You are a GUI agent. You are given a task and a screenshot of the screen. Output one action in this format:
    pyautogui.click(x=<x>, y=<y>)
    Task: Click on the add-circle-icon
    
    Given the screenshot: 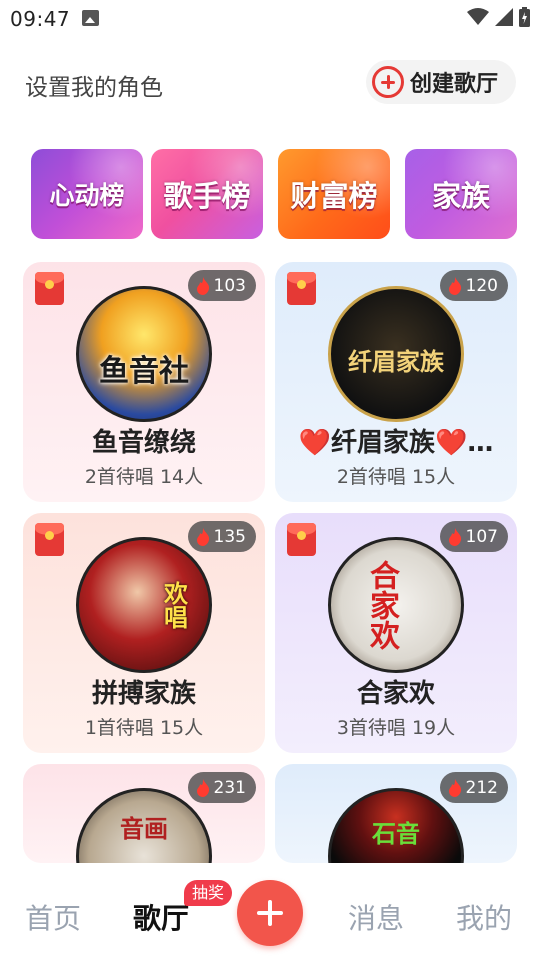 What is the action you would take?
    pyautogui.click(x=388, y=82)
    